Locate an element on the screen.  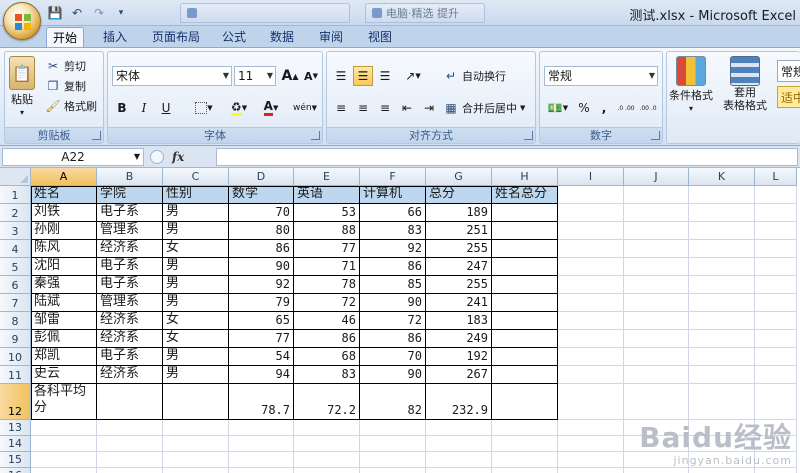
table-cell: 史云 is located at coordinates (64, 375).